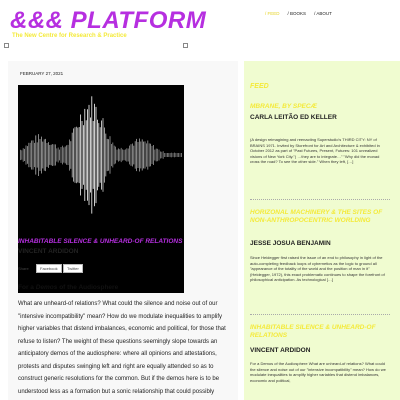 This screenshot has height=400, width=400. Describe the element at coordinates (6, 45) in the screenshot. I see `corner-marker-left` at that location.